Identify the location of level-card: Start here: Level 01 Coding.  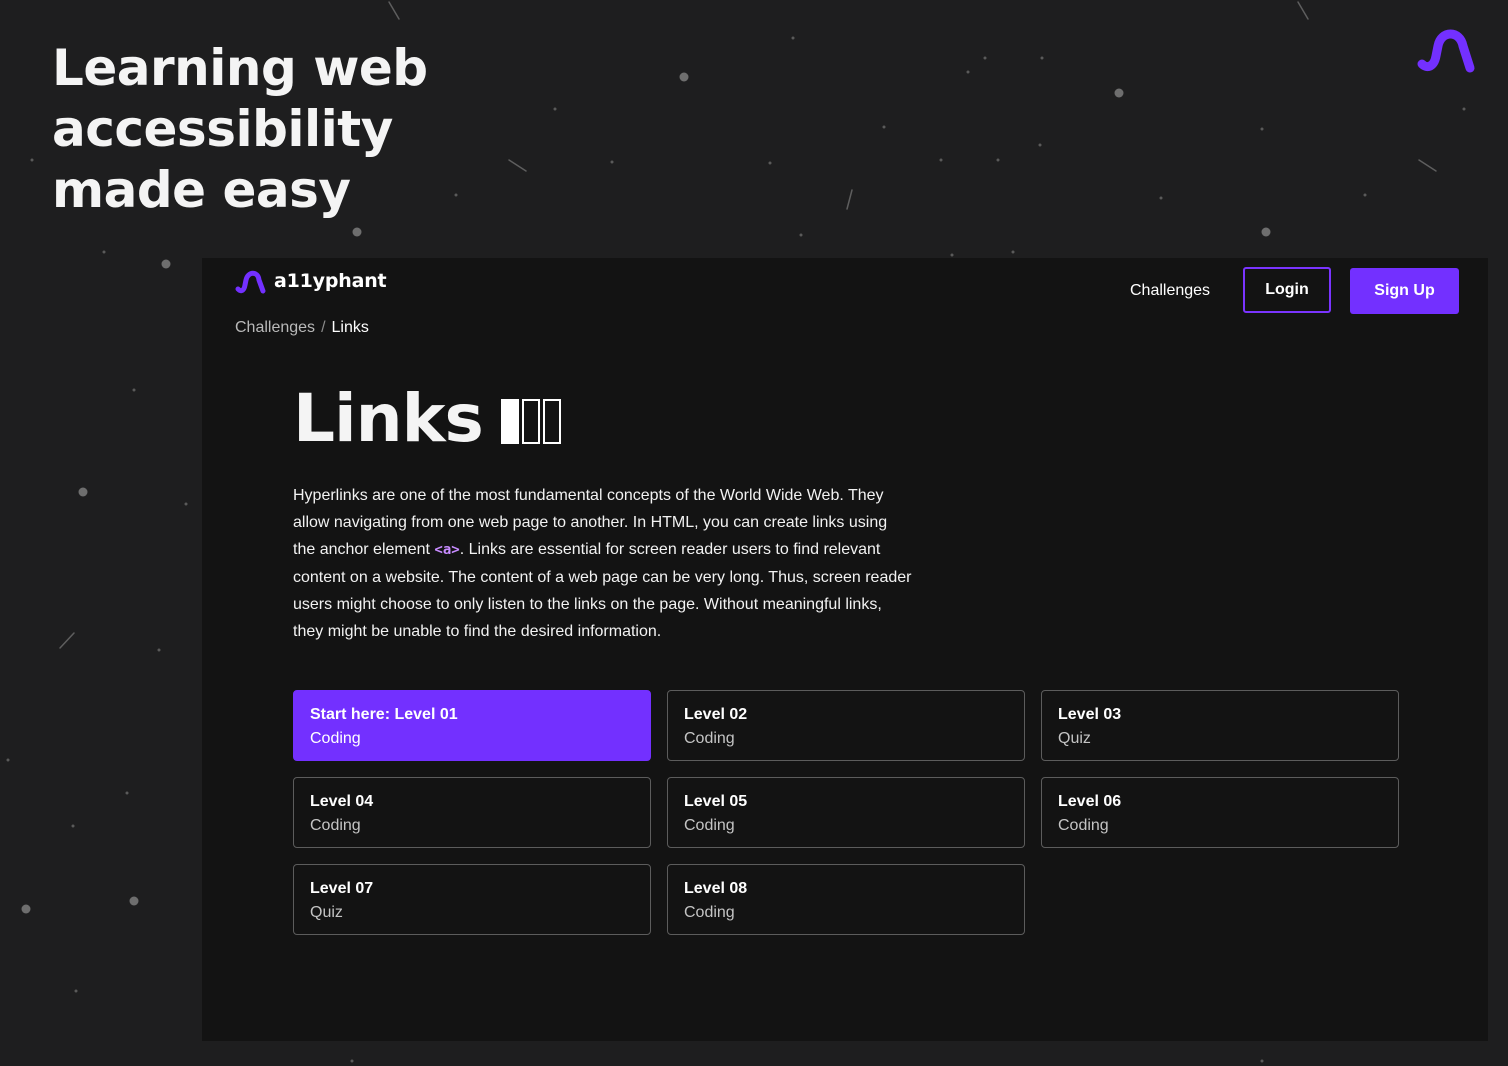
(472, 725).